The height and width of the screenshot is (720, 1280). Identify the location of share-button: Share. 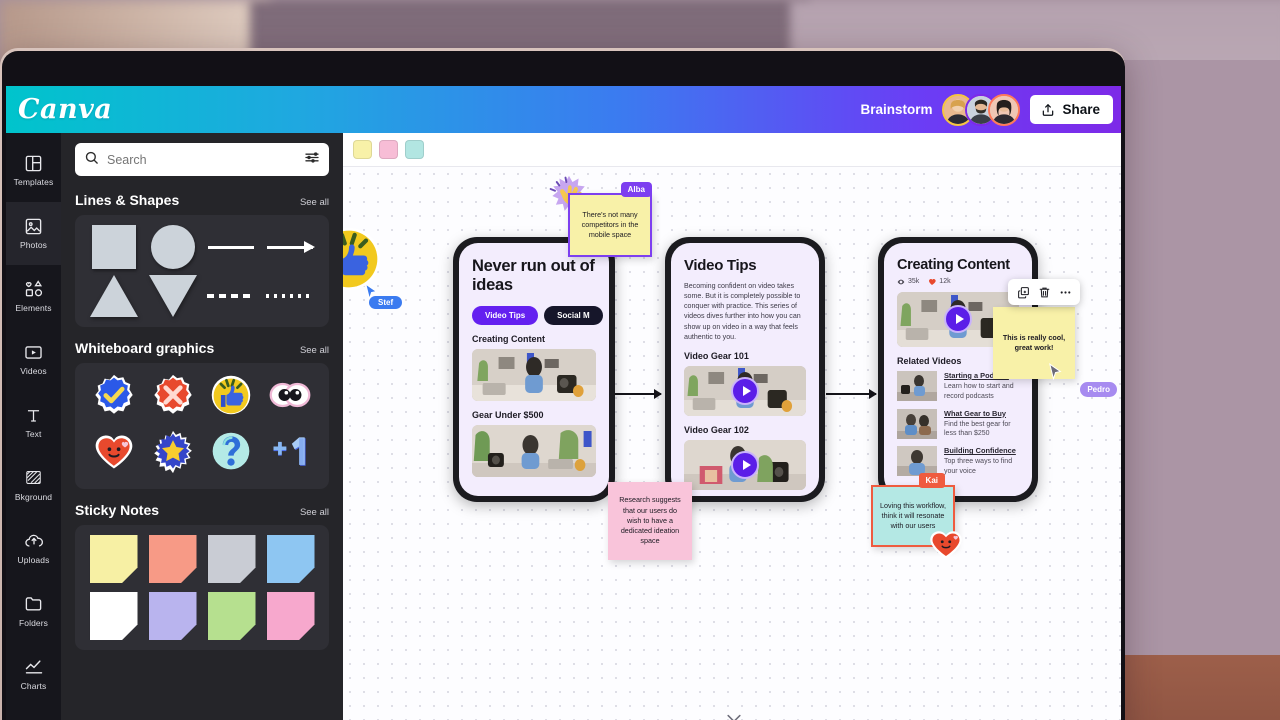
(1071, 109).